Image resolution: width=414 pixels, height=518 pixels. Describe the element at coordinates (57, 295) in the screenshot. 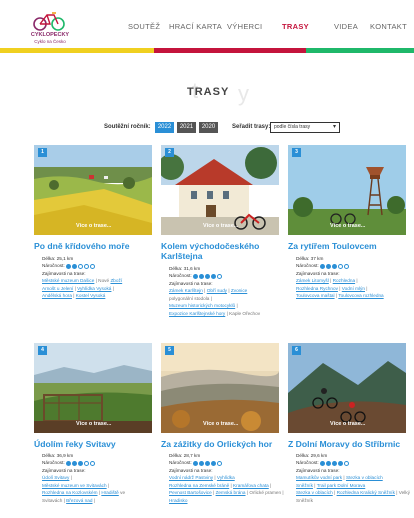

I see `sight-link: Andělská hora` at that location.